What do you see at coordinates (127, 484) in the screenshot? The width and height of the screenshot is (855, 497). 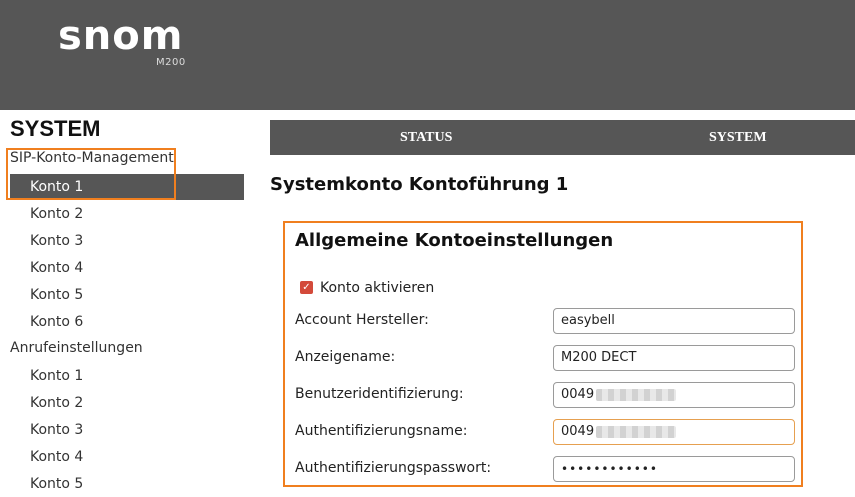 I see `sidebar-item-anruf-konto-5: Konto 5` at bounding box center [127, 484].